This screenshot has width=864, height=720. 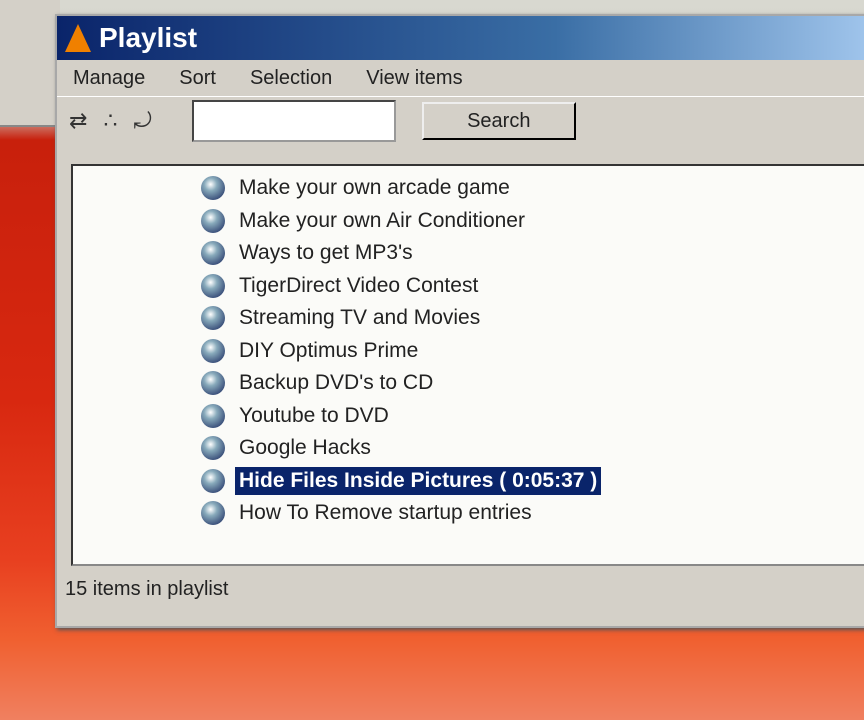 I want to click on vlc-cone-icon, so click(x=78, y=38).